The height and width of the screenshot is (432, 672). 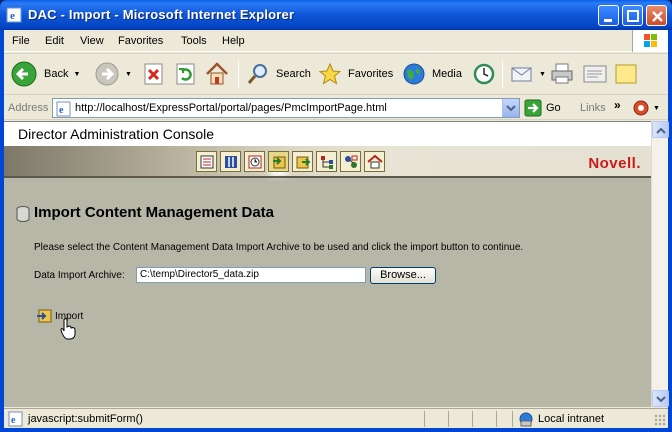 What do you see at coordinates (528, 74) in the screenshot?
I see `mail-button: ▼` at bounding box center [528, 74].